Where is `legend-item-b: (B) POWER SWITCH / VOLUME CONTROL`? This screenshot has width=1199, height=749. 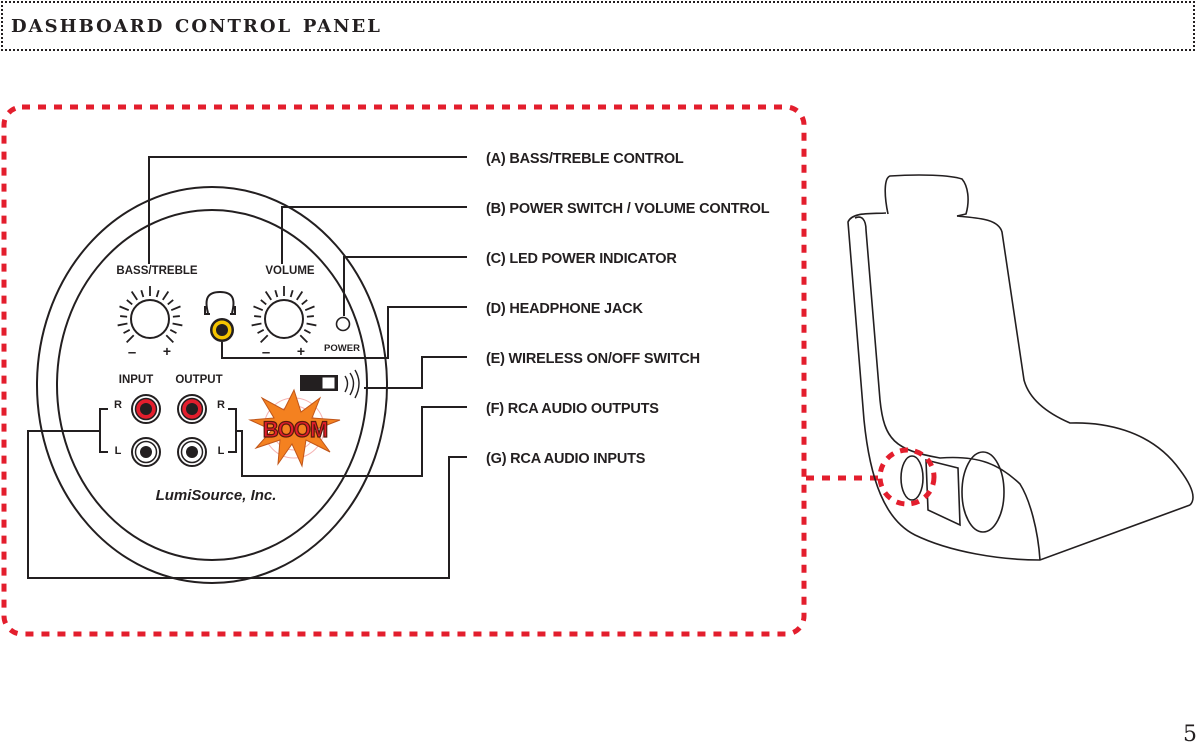 legend-item-b: (B) POWER SWITCH / VOLUME CONTROL is located at coordinates (628, 209).